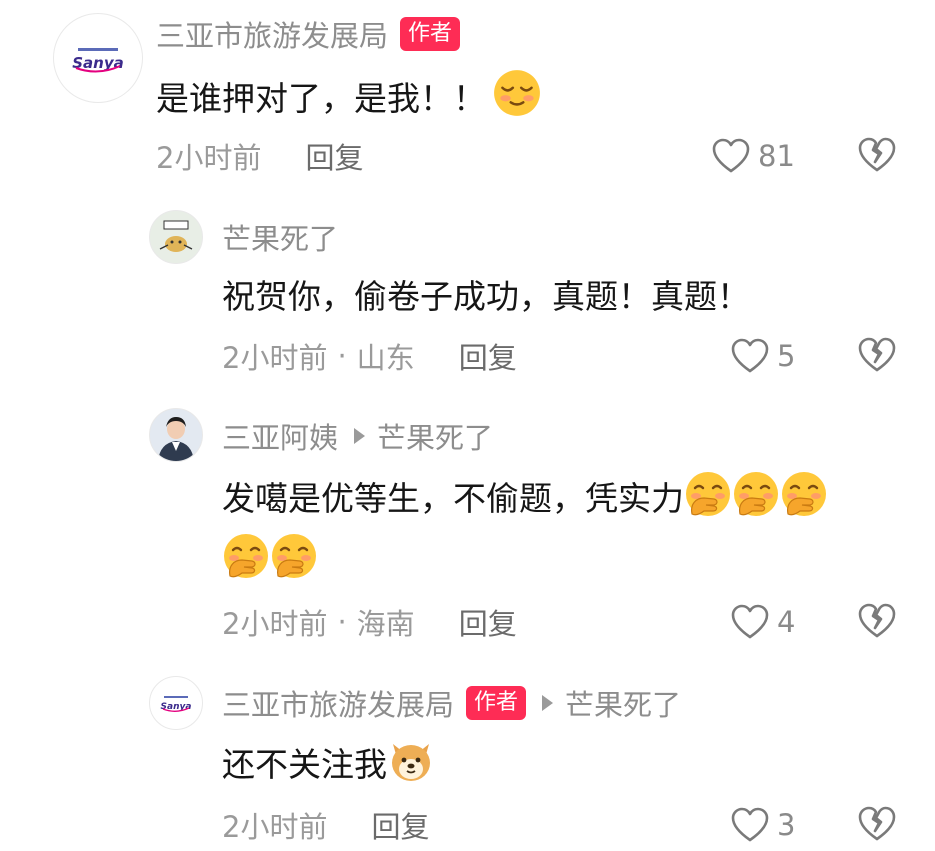 This screenshot has height=851, width=935. I want to click on cartoon-avatar-icon, so click(176, 236).